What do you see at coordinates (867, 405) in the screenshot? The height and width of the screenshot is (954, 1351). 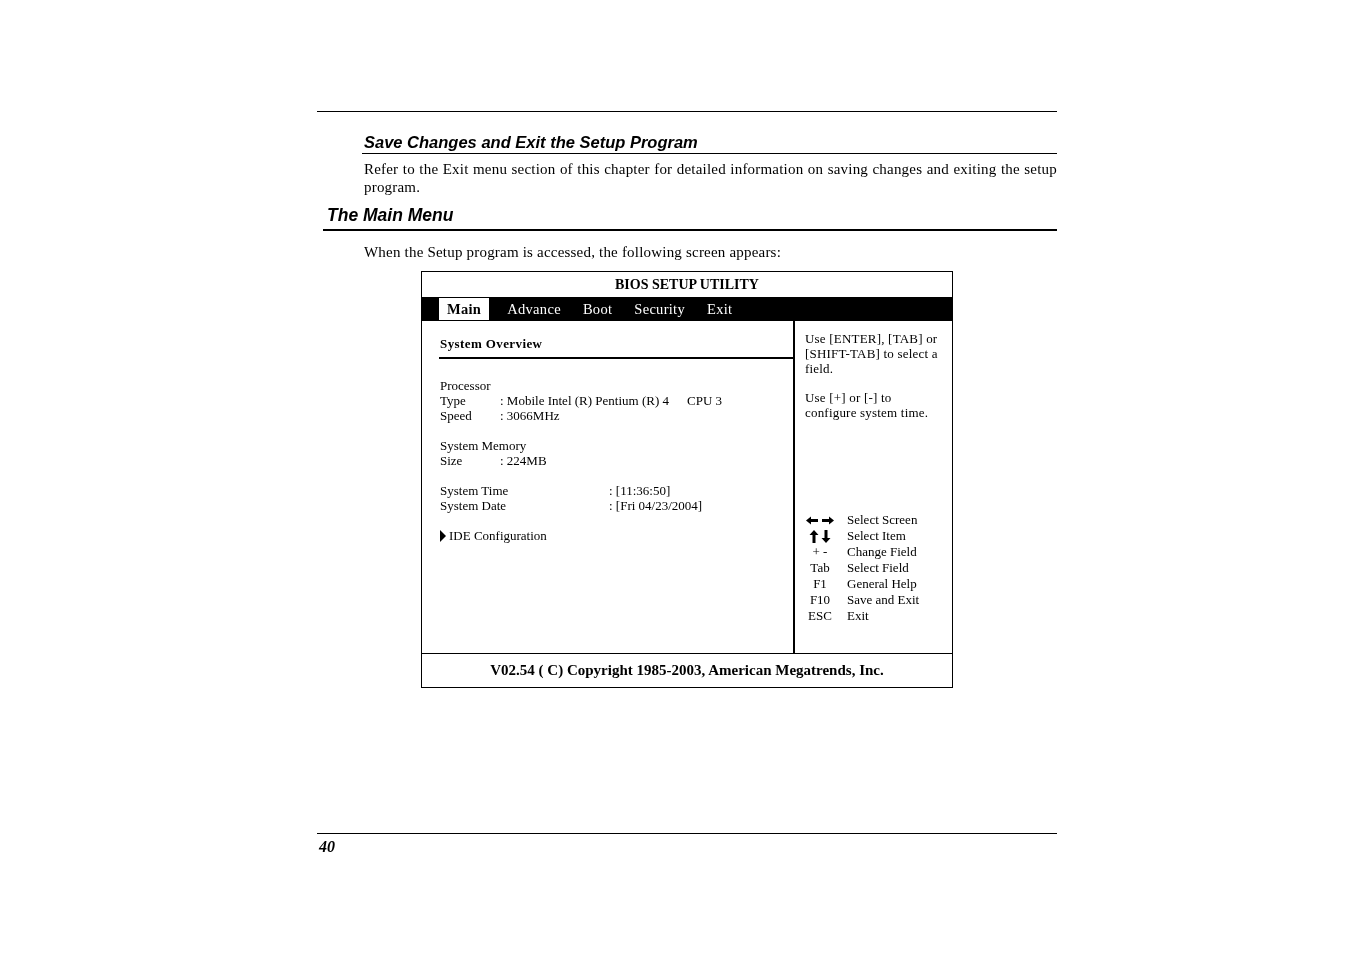 I see `help-text: Use [+] or [-] to configure system time.` at bounding box center [867, 405].